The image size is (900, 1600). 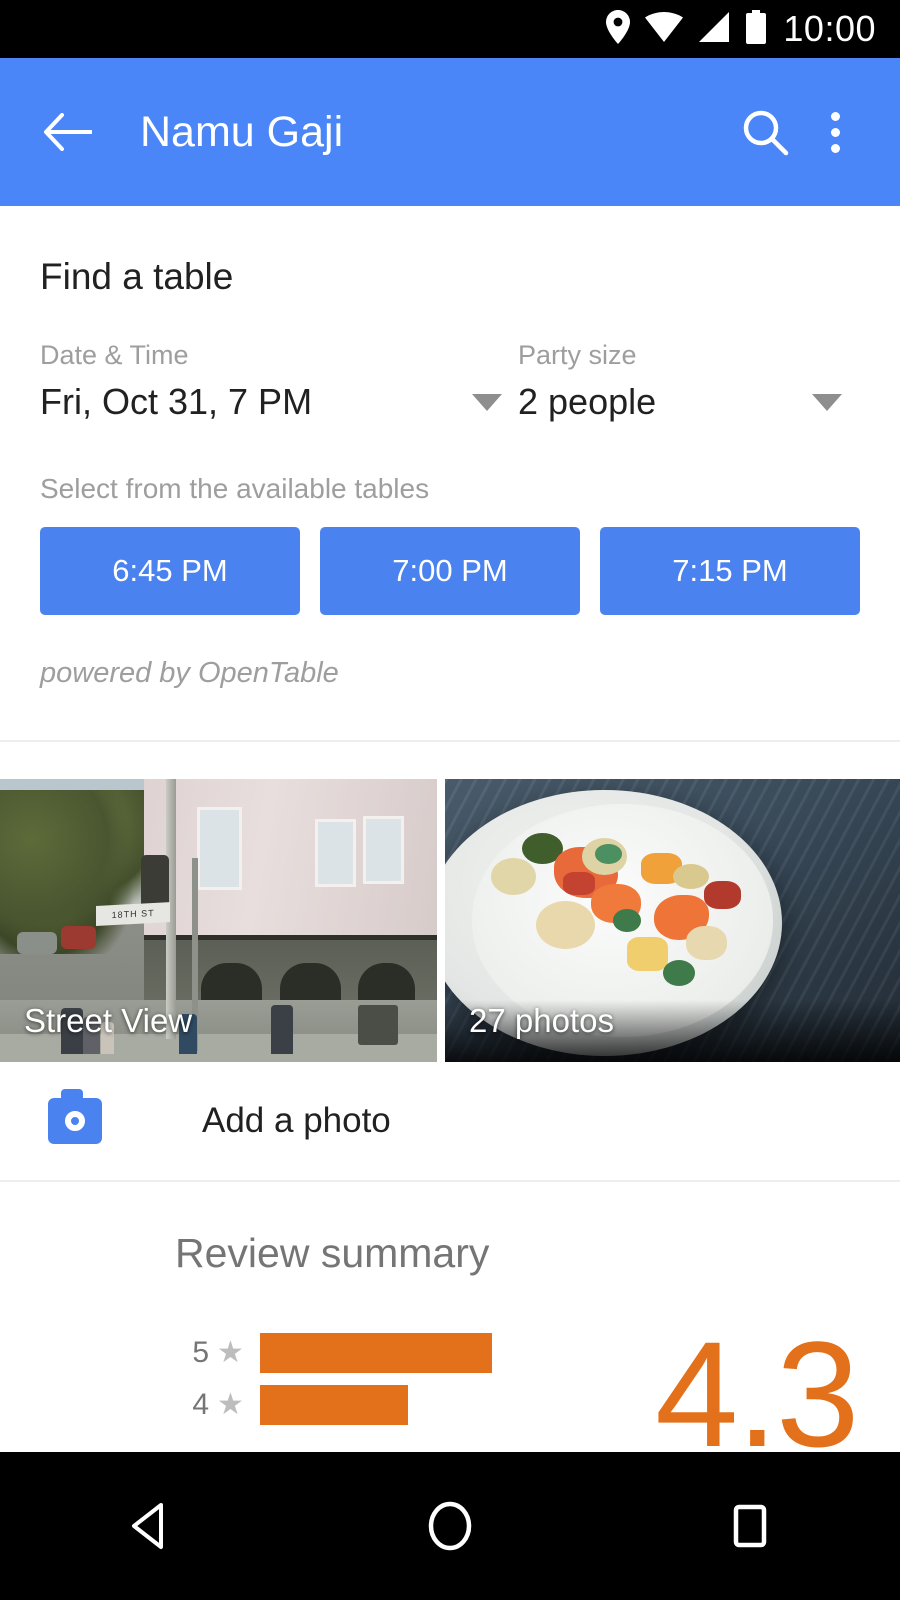 What do you see at coordinates (541, 1020) in the screenshot?
I see `photos-caption: 27 photos` at bounding box center [541, 1020].